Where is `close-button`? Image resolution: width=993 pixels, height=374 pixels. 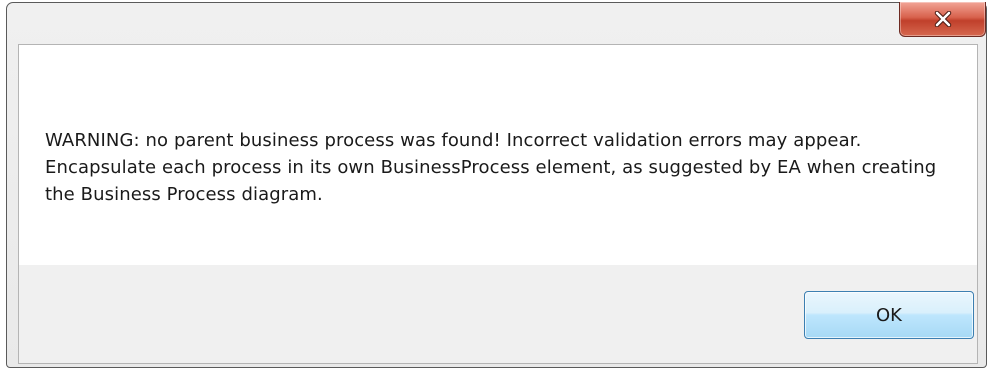 close-button is located at coordinates (942, 19).